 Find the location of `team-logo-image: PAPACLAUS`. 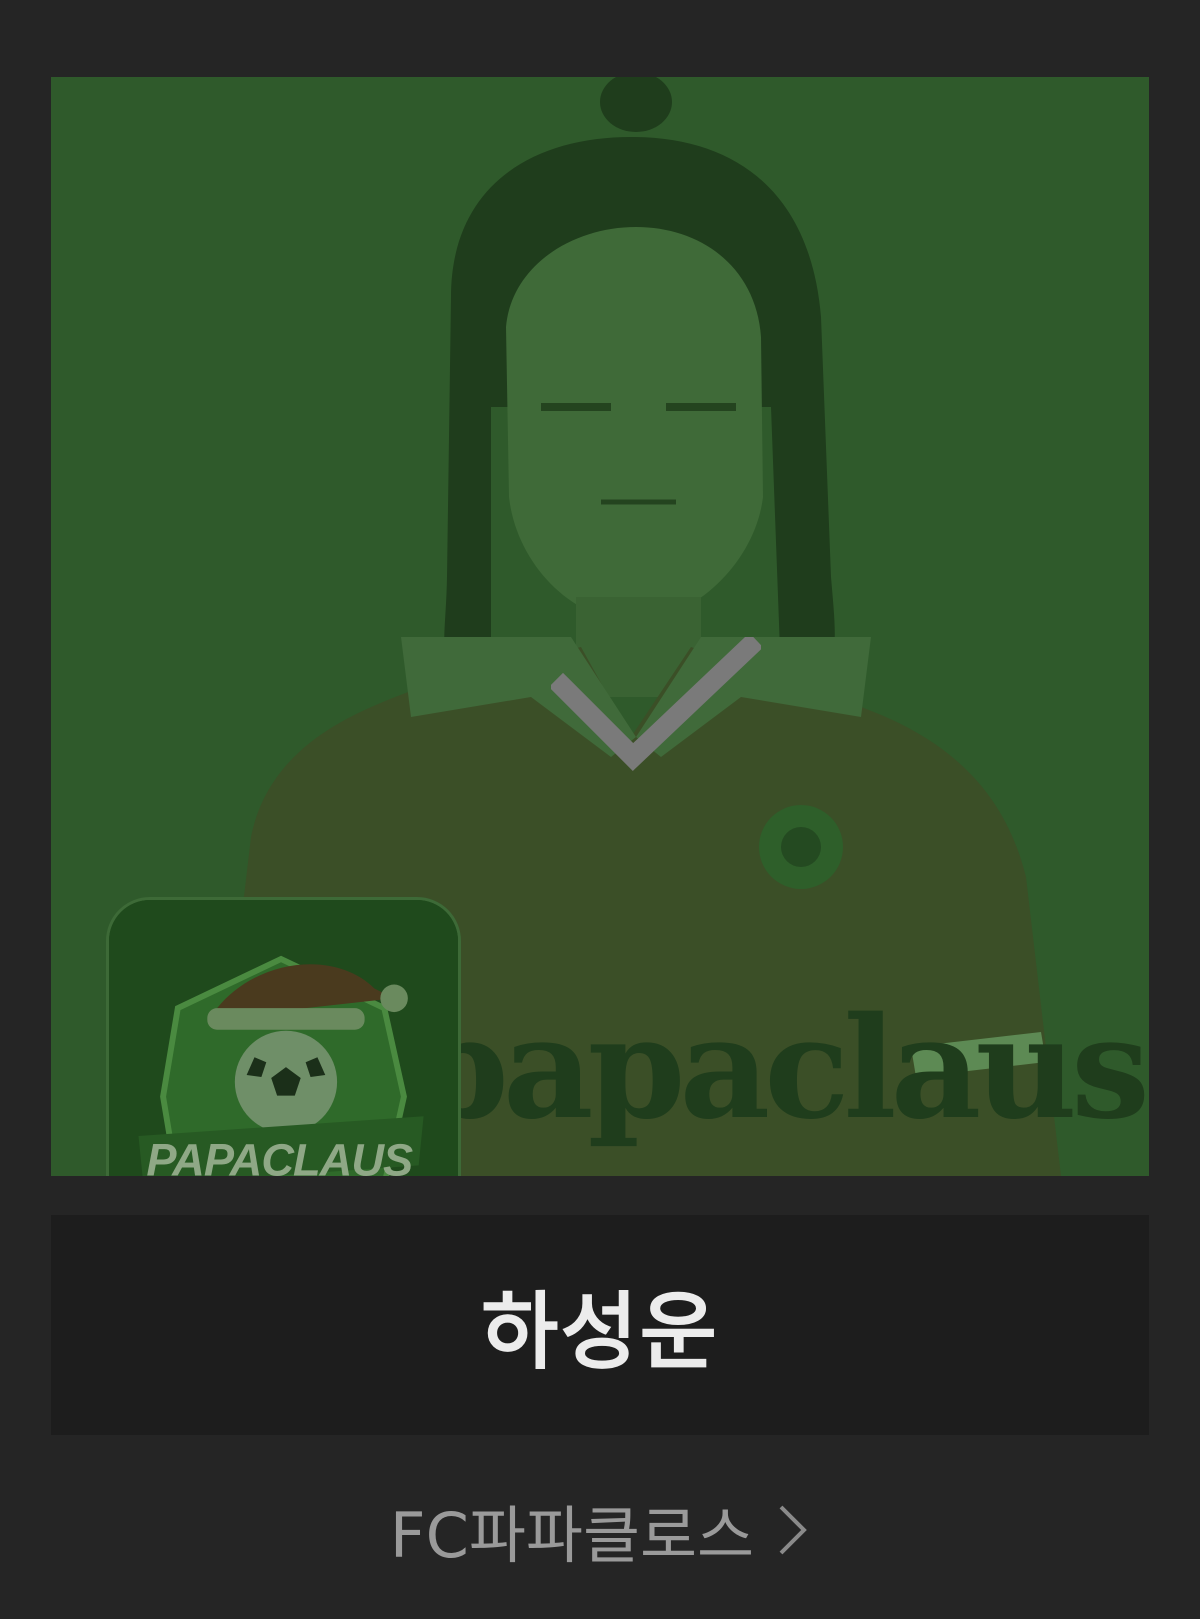

team-logo-image: PAPACLAUS is located at coordinates (283, 1038).